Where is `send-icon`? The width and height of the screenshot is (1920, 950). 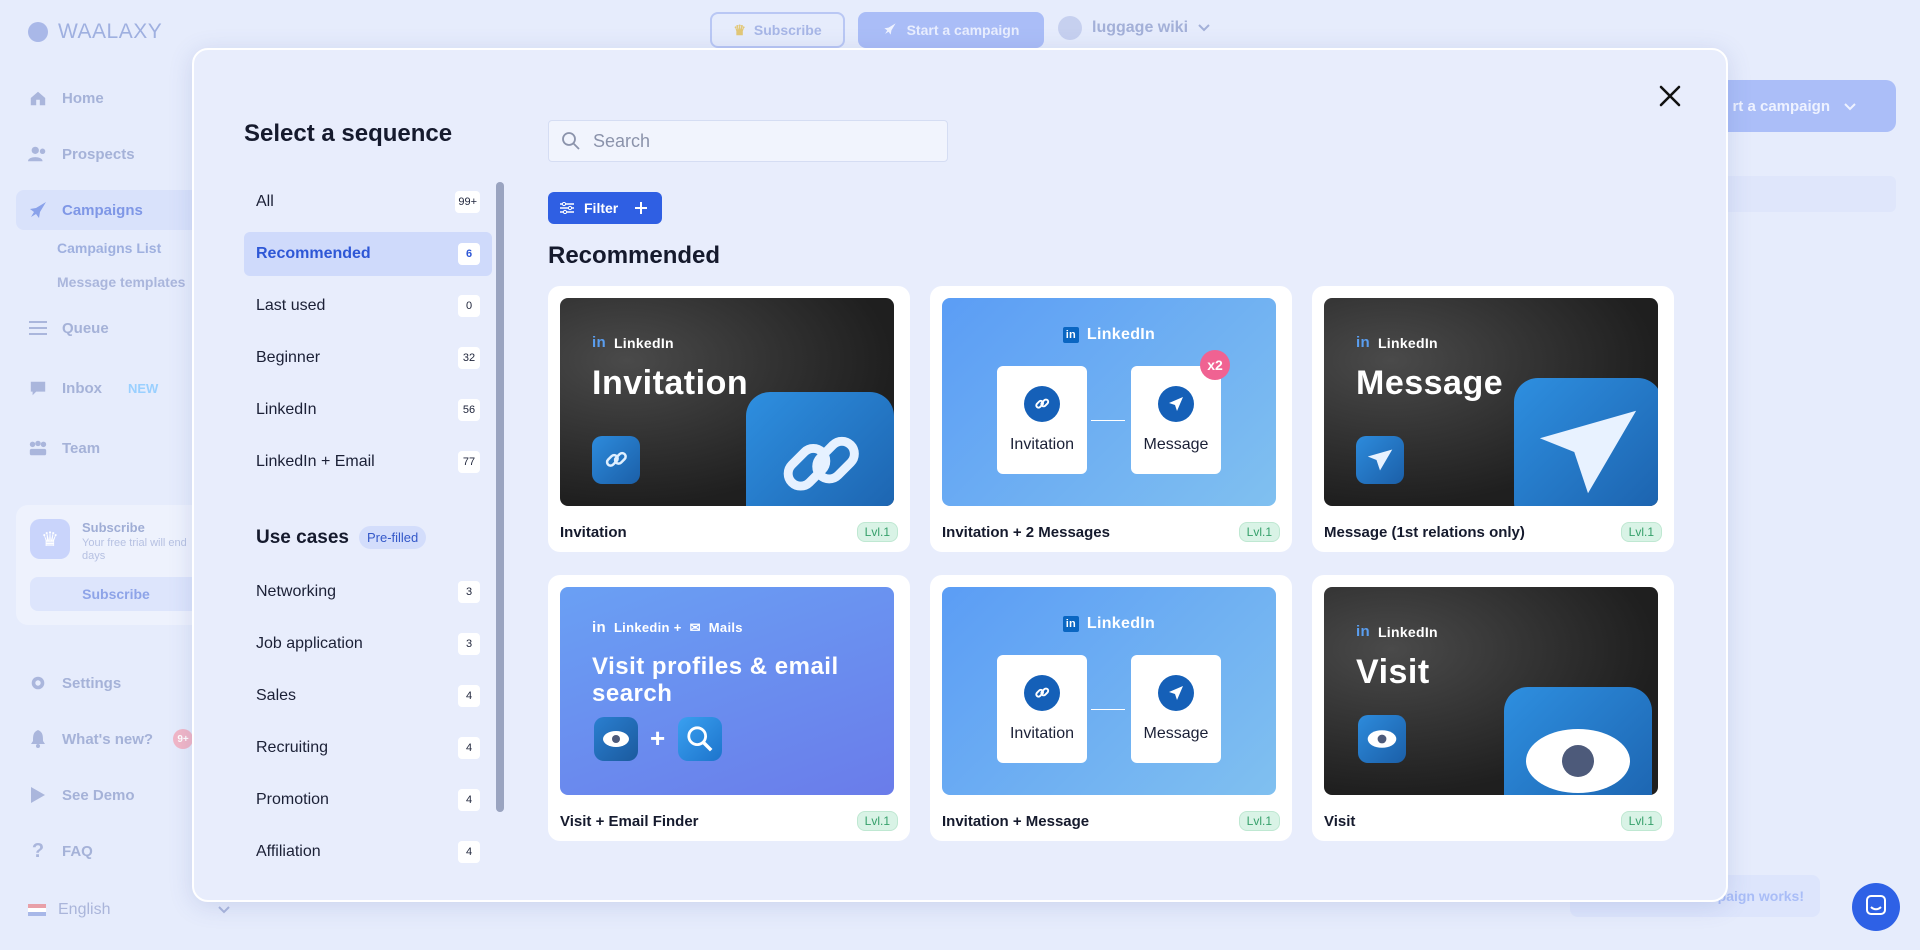
send-icon is located at coordinates (1176, 404).